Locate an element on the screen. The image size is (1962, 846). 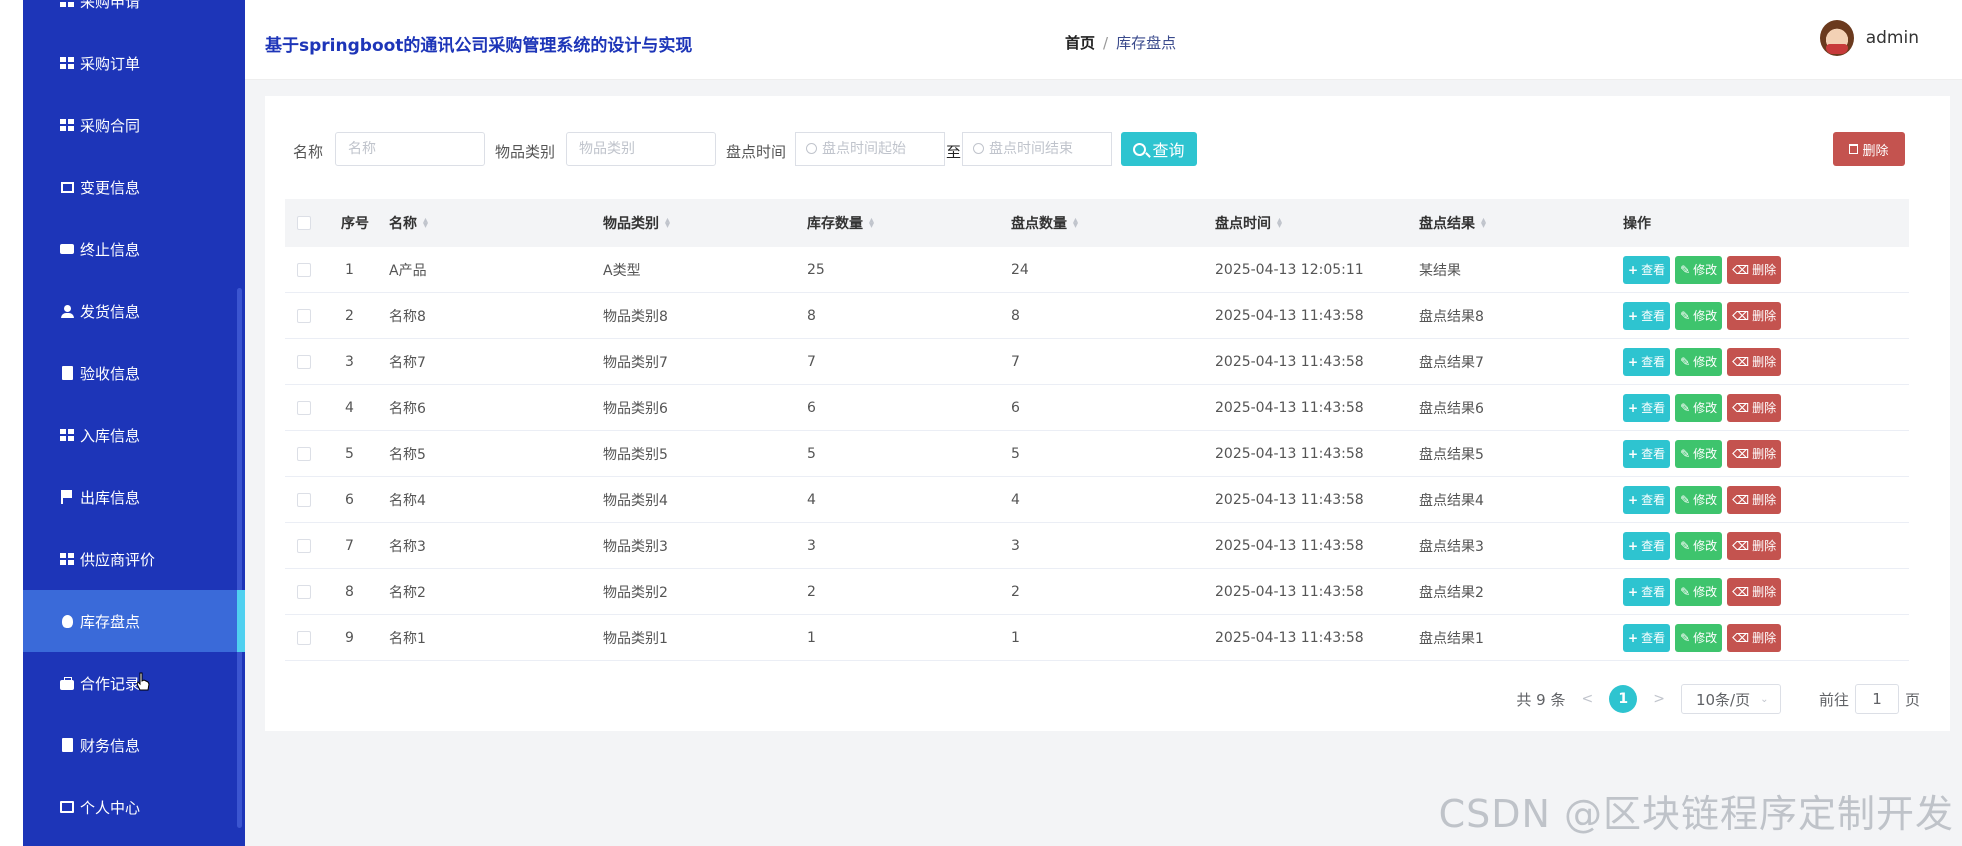
sidebar-item: 发货信息 is located at coordinates (134, 311).